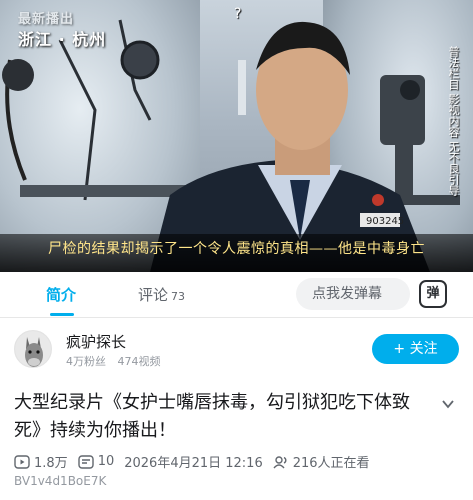 The width and height of the screenshot is (473, 500). What do you see at coordinates (85, 461) in the screenshot?
I see `danmaku-count-icon` at bounding box center [85, 461].